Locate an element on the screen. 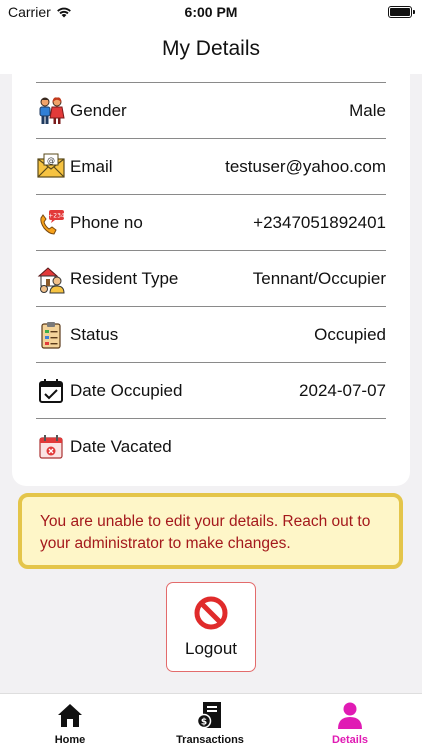 This screenshot has height=750, width=422. detail-label: Status is located at coordinates (94, 334).